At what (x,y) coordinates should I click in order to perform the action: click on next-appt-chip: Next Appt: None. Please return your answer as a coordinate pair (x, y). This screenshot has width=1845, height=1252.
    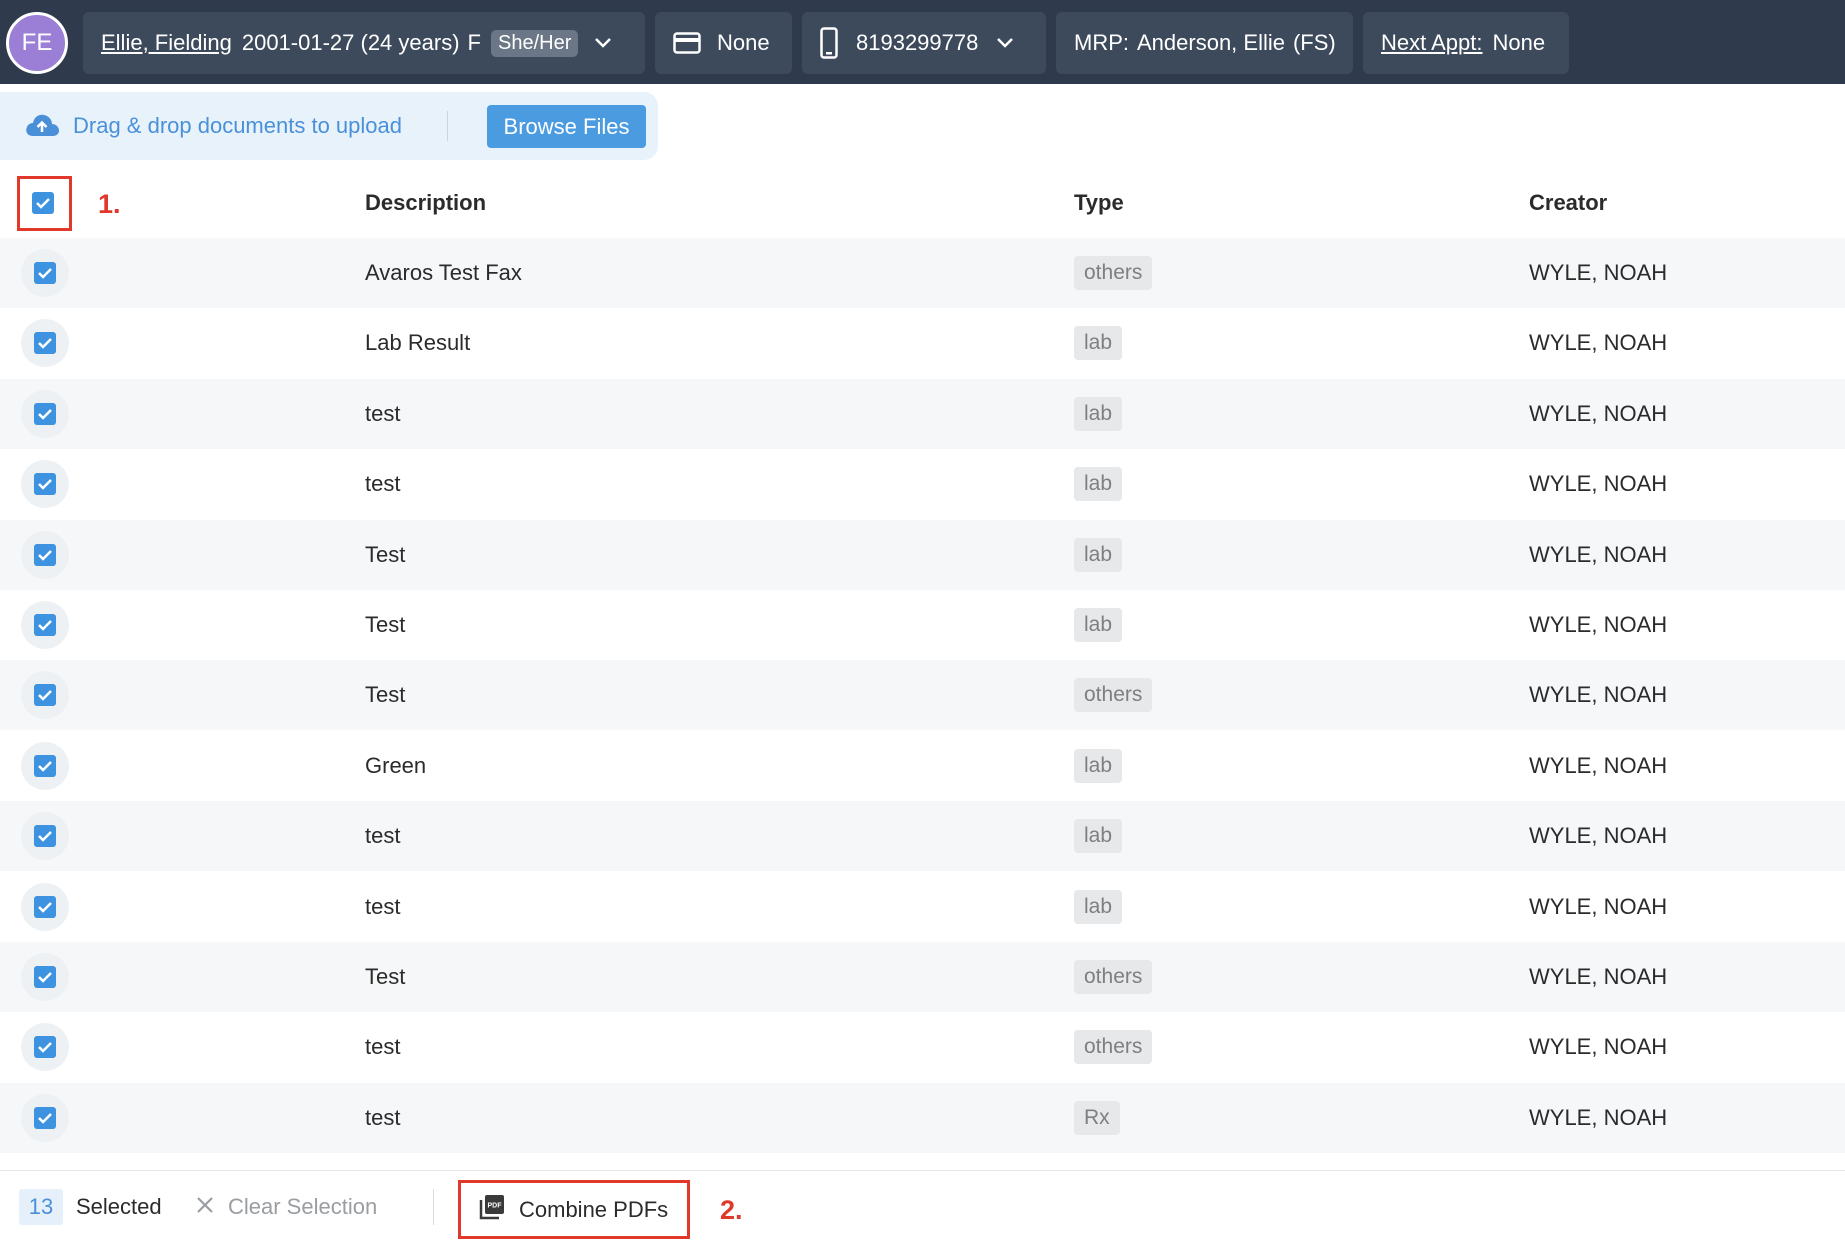
    Looking at the image, I should click on (1466, 43).